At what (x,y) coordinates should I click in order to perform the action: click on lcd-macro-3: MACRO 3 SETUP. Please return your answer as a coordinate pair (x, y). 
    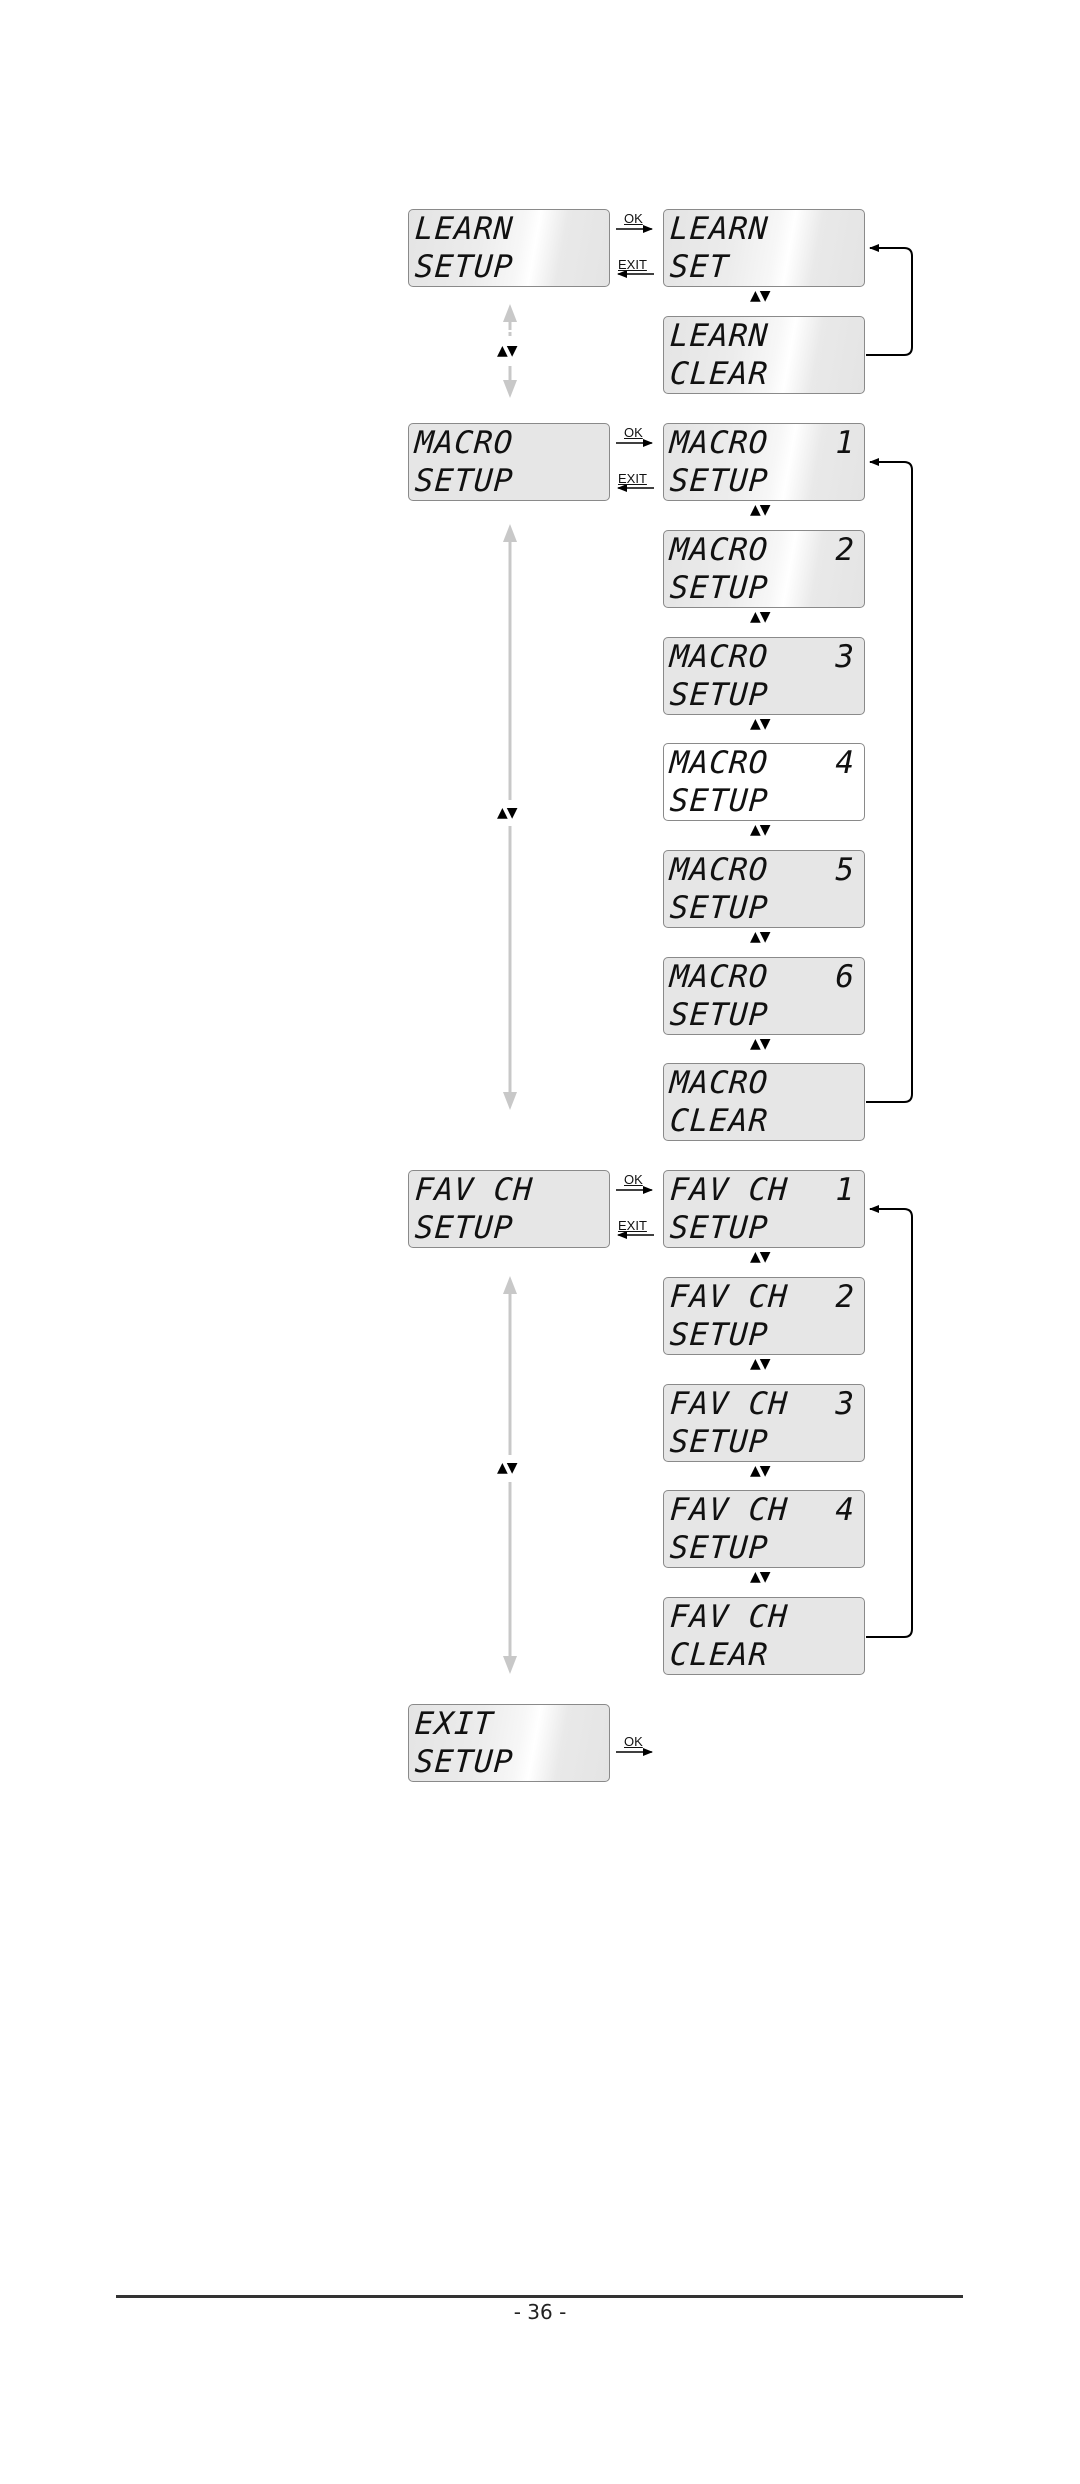
    Looking at the image, I should click on (764, 676).